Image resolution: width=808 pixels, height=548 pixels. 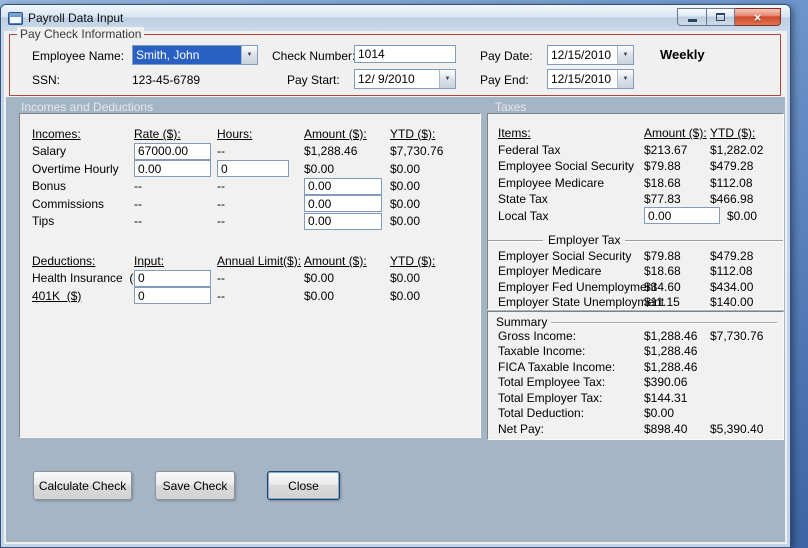 What do you see at coordinates (405, 54) in the screenshot?
I see `check-number-input` at bounding box center [405, 54].